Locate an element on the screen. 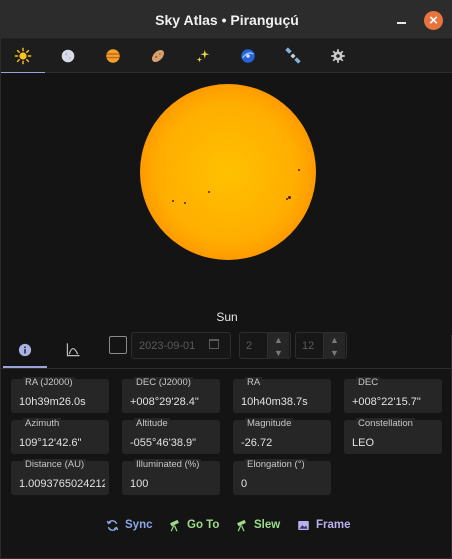  slew-button: Slew is located at coordinates (257, 525).